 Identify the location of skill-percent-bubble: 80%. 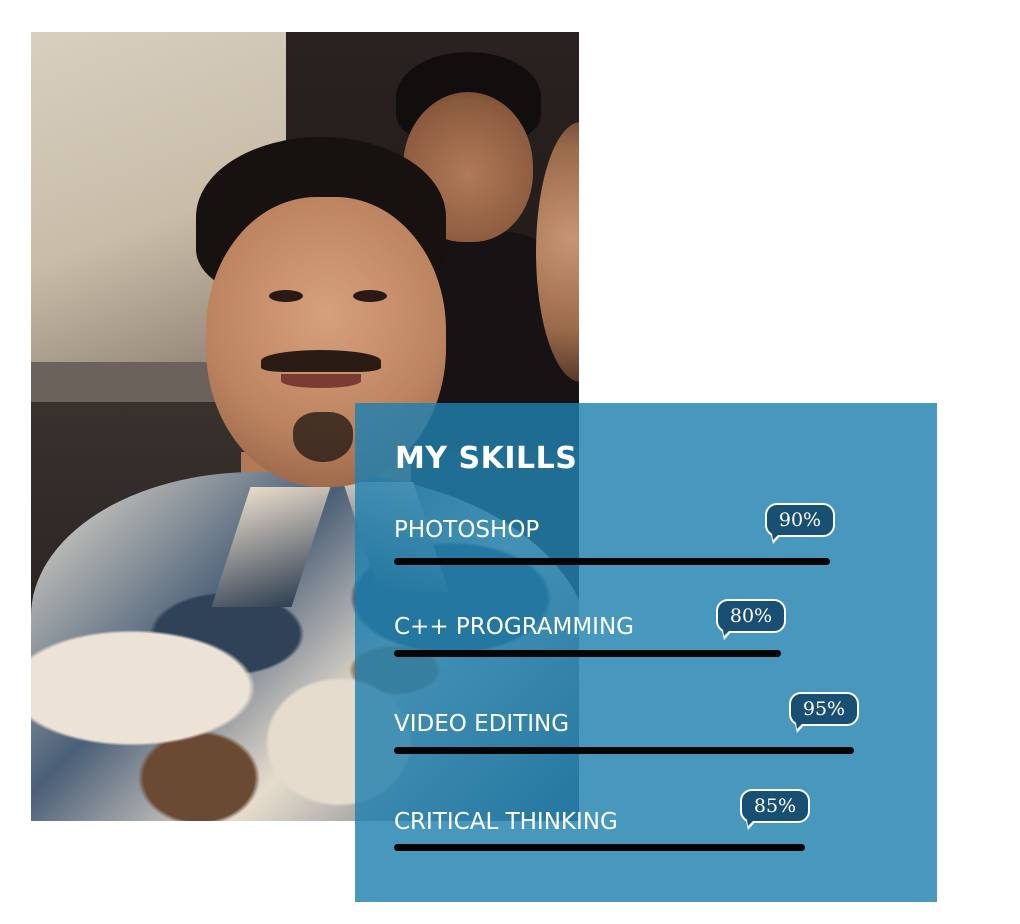
(751, 619).